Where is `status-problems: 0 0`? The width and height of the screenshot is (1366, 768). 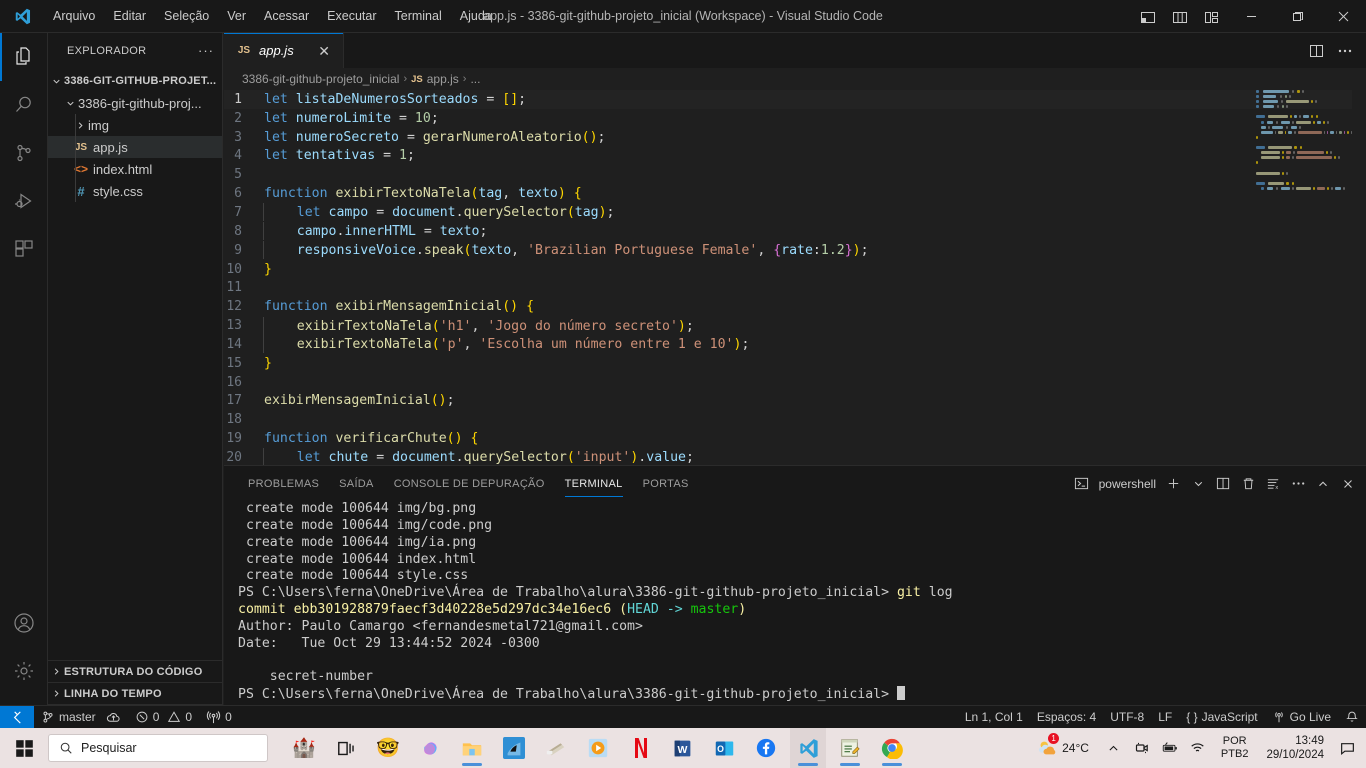
status-problems: 0 0 is located at coordinates (163, 717).